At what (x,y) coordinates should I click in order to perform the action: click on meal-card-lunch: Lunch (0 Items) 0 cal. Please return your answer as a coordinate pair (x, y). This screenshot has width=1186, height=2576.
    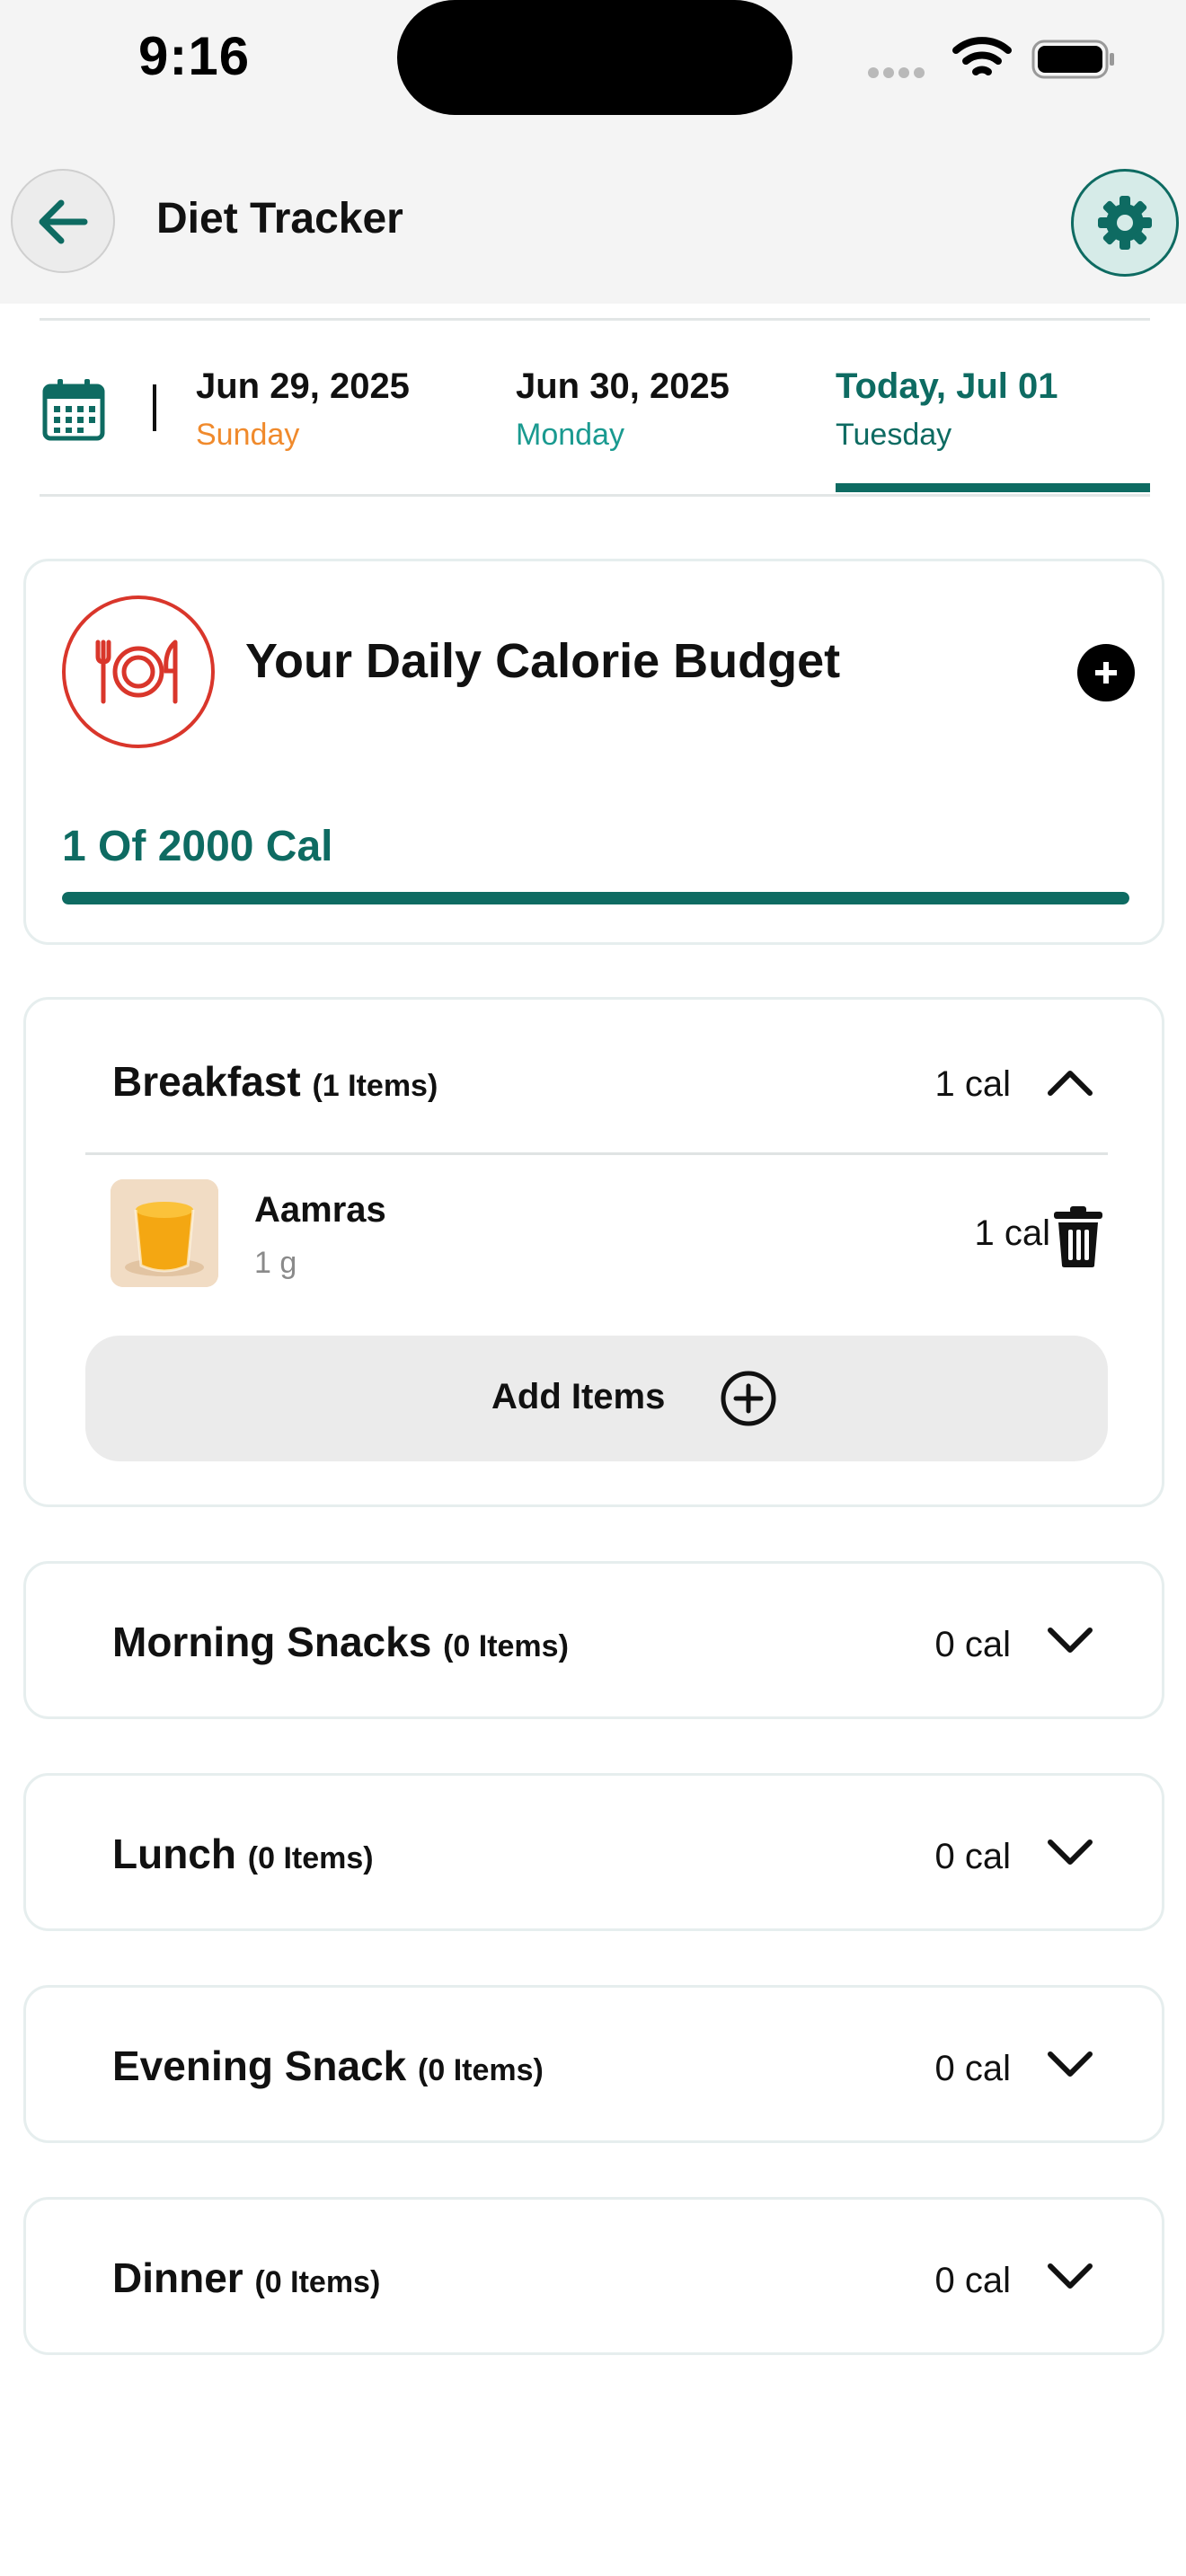
    Looking at the image, I should click on (593, 1852).